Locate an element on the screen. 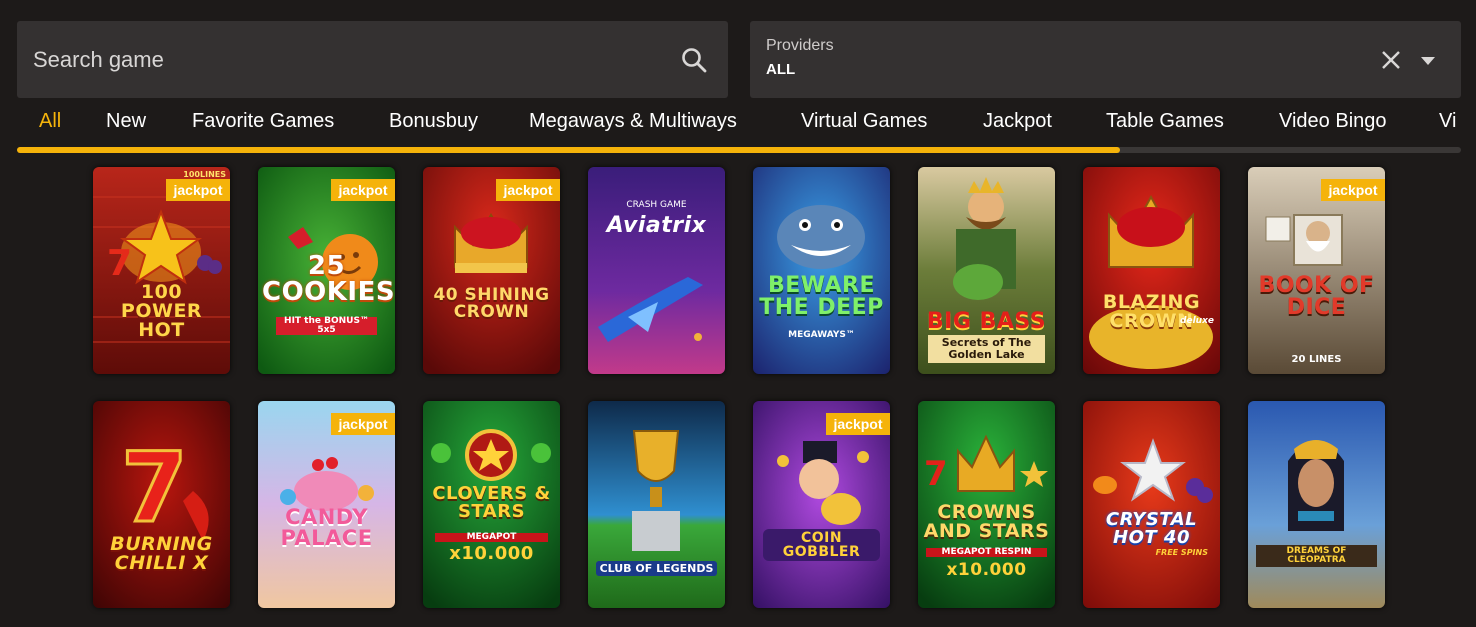 The image size is (1476, 627). tabs-scrollbar is located at coordinates (739, 150).